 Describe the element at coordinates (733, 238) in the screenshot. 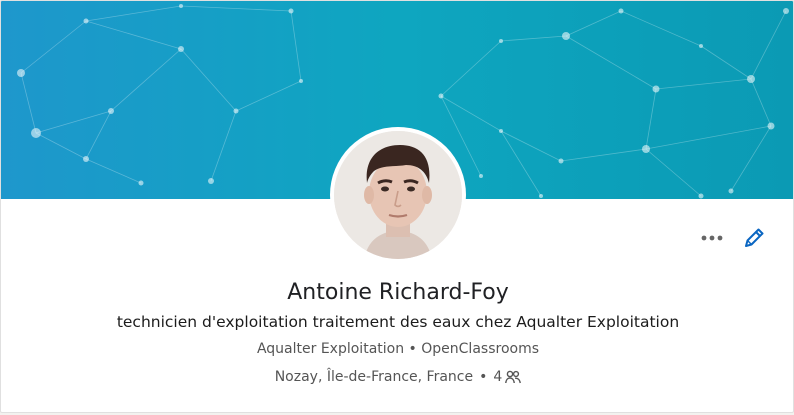

I see `profile-actions` at that location.